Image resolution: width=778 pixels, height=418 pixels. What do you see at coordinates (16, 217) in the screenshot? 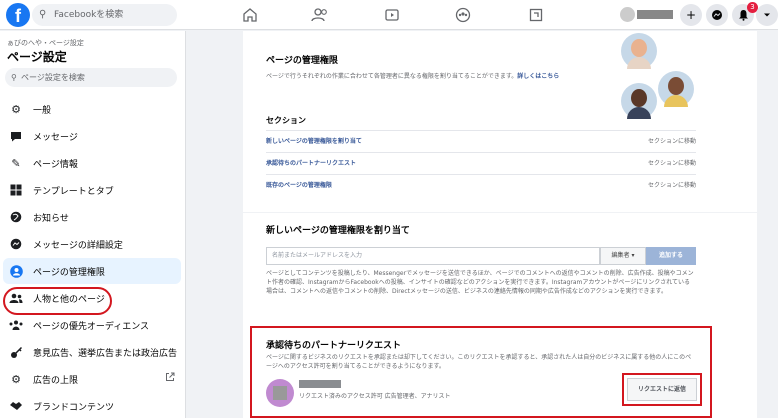
I see `globe-icon` at bounding box center [16, 217].